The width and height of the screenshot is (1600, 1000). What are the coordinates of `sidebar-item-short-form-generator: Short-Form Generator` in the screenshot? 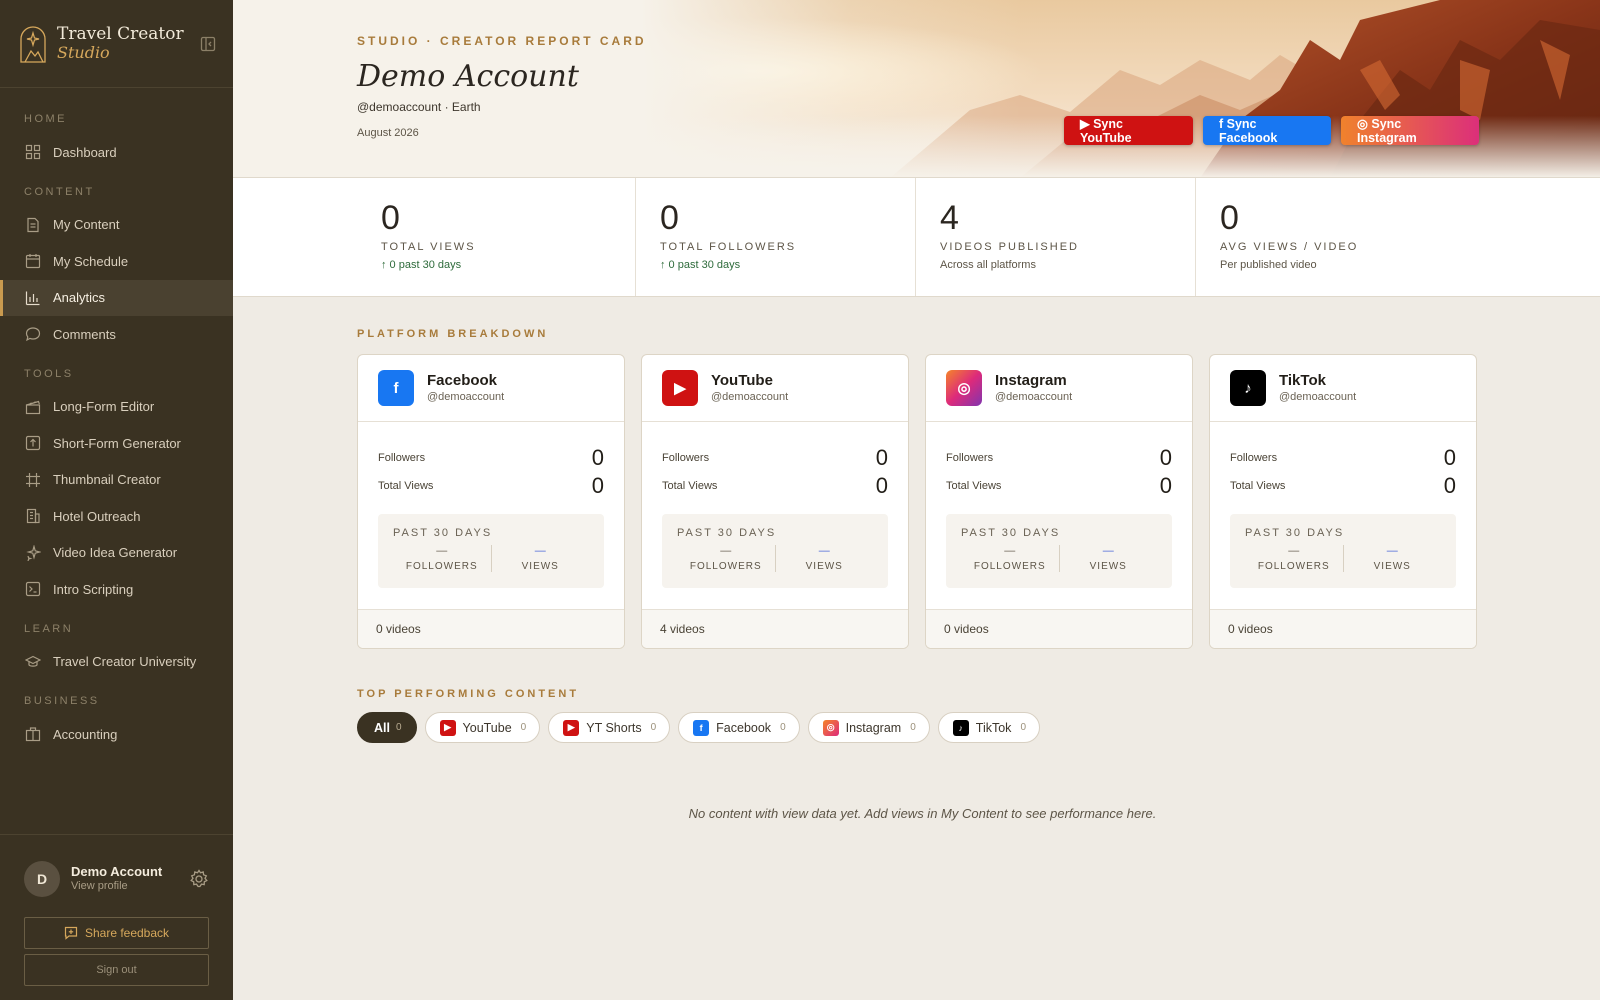 It's located at (116, 443).